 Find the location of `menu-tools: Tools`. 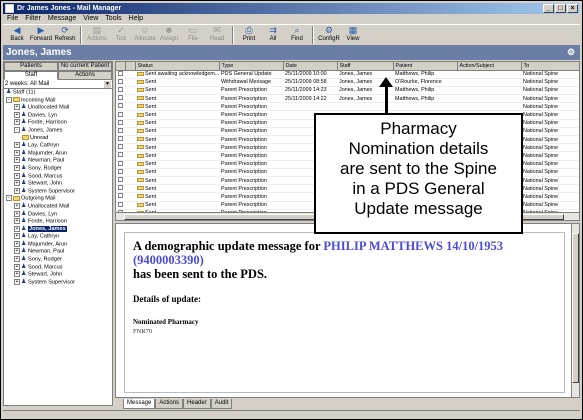

menu-tools: Tools is located at coordinates (113, 19).